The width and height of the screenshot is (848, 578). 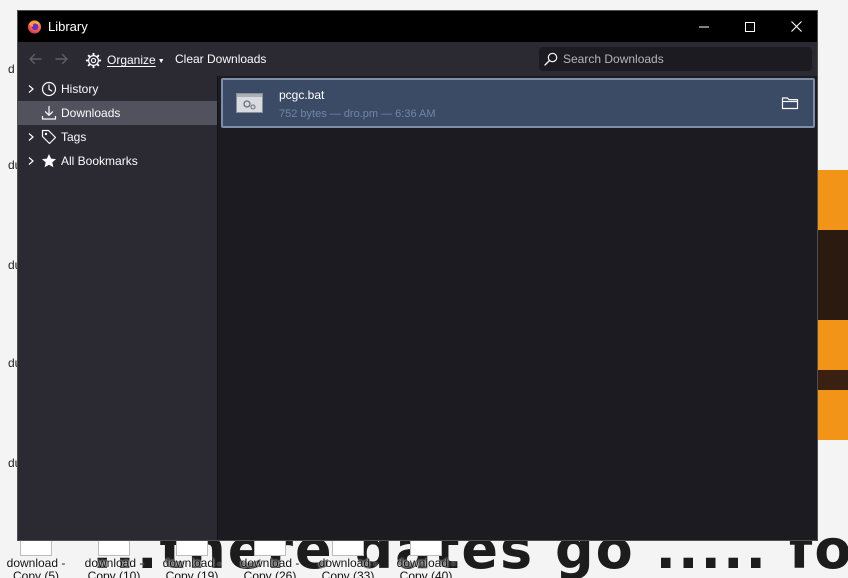 I want to click on library-toolbar: Organize ▼ Clear Downloads, so click(x=417, y=59).